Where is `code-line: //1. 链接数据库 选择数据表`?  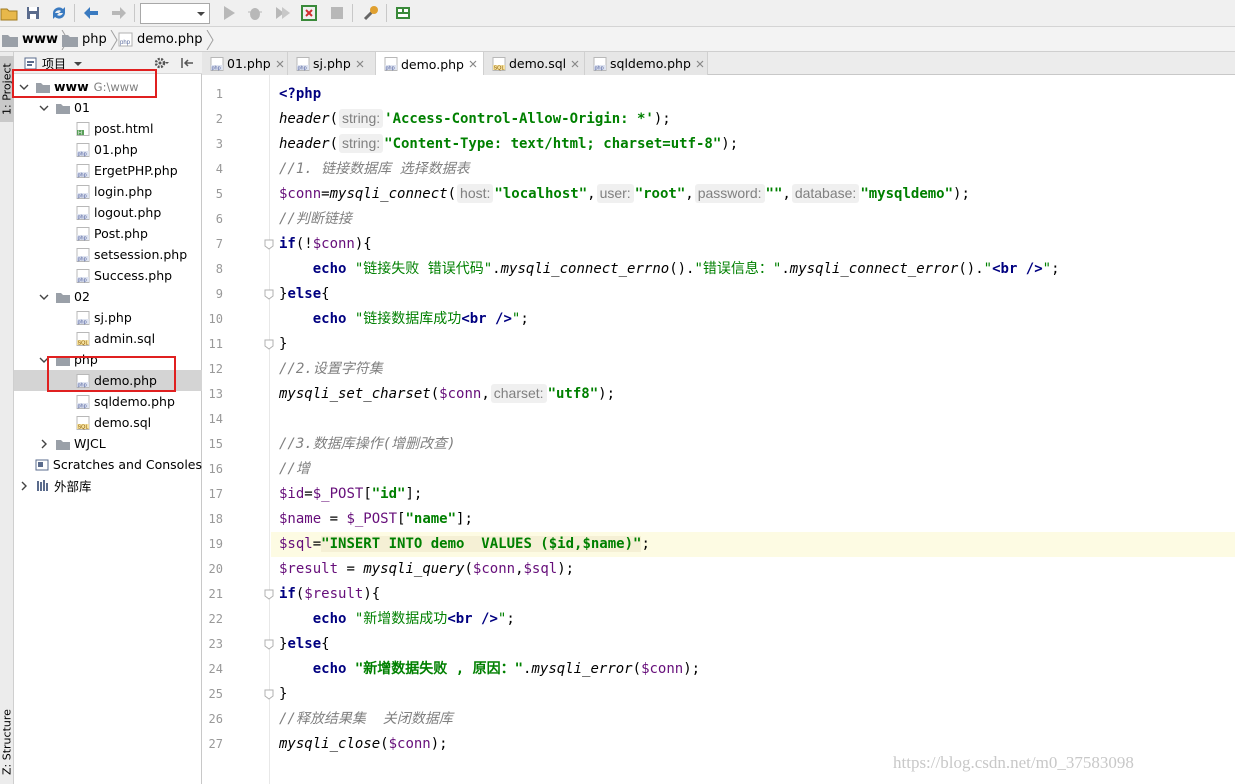
code-line: //1. 链接数据库 选择数据表 is located at coordinates (753, 169).